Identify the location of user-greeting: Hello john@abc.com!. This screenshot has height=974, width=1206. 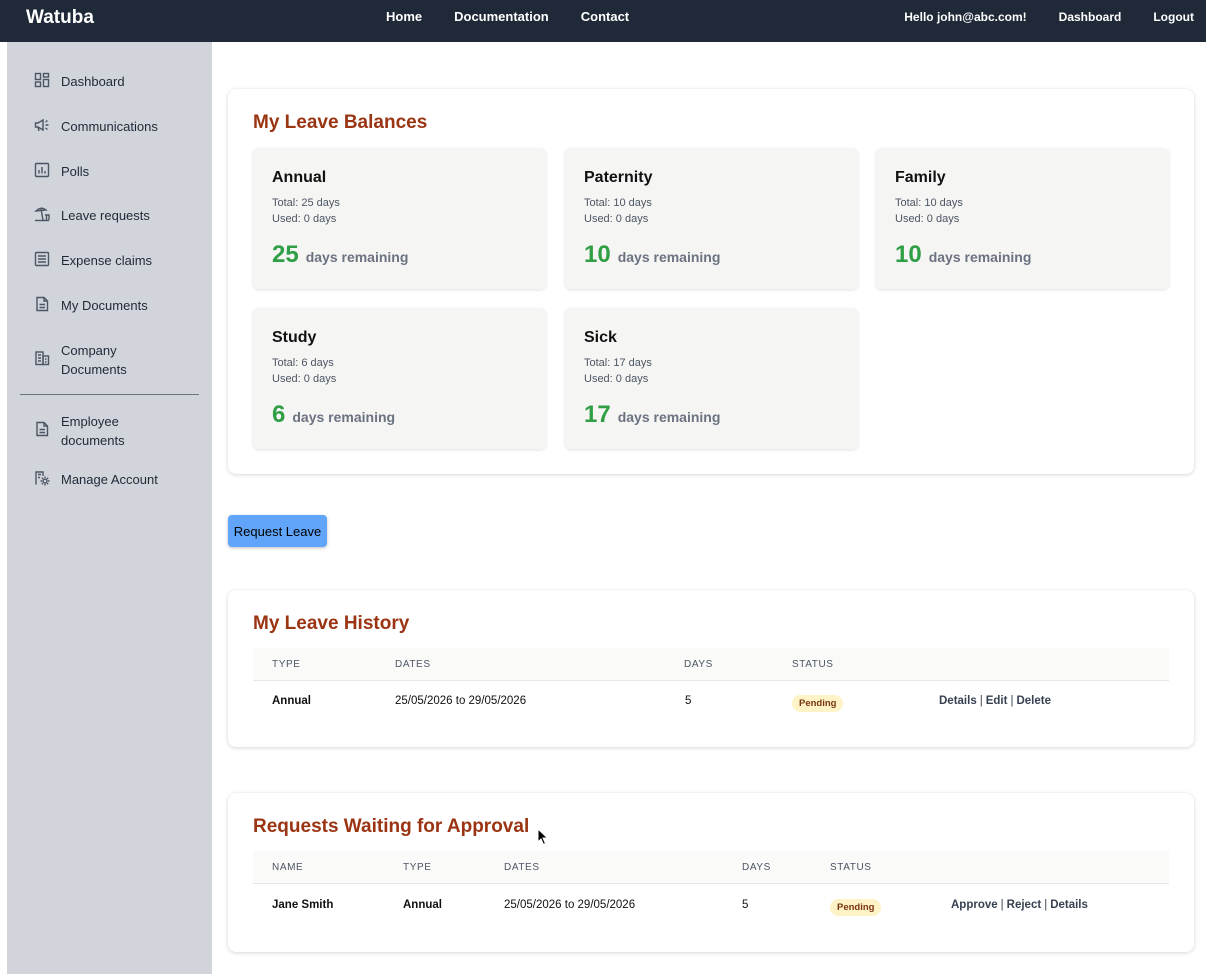
(965, 17).